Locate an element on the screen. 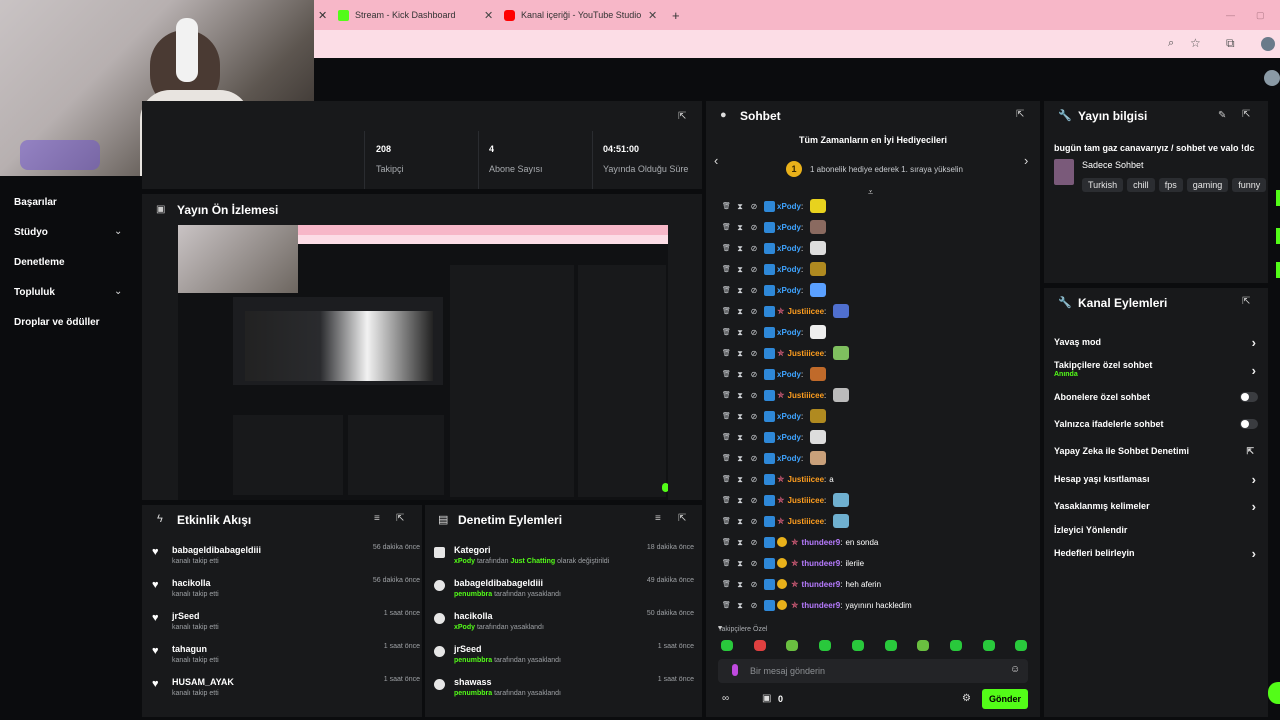  toggle-switch is located at coordinates (1249, 424).